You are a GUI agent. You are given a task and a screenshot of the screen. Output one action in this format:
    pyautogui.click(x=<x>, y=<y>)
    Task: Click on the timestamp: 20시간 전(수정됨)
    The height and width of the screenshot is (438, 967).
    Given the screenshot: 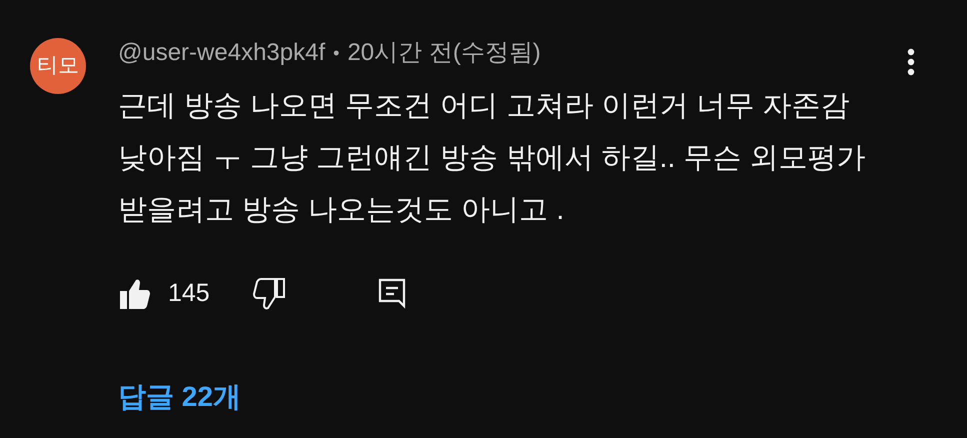 What is the action you would take?
    pyautogui.click(x=444, y=53)
    